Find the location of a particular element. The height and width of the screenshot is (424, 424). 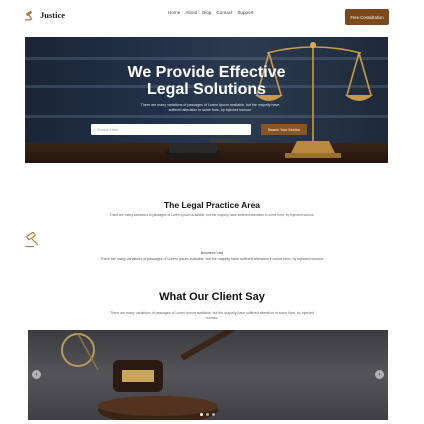

gavel-photo-illustration is located at coordinates (148, 375).